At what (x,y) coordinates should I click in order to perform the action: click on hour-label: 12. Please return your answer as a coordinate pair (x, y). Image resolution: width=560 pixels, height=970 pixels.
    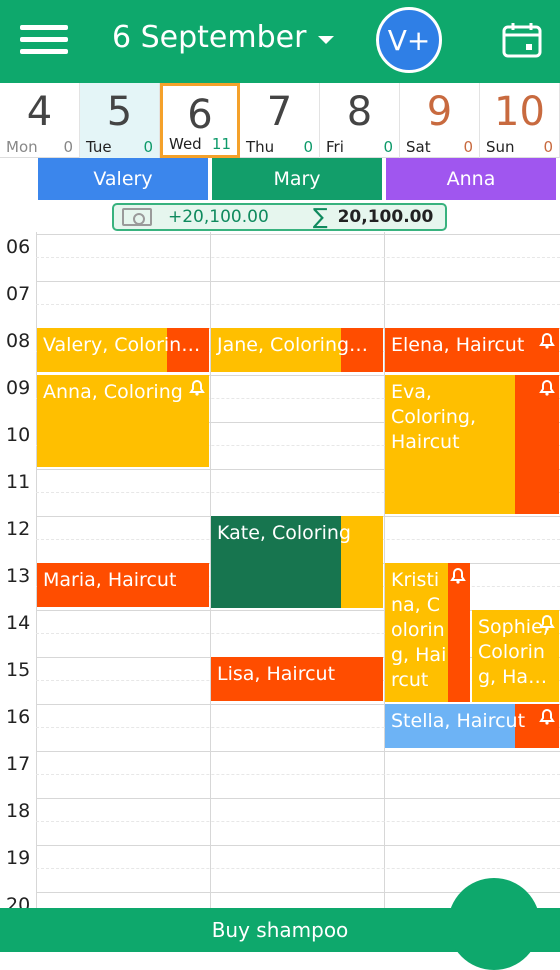
    Looking at the image, I should click on (18, 529).